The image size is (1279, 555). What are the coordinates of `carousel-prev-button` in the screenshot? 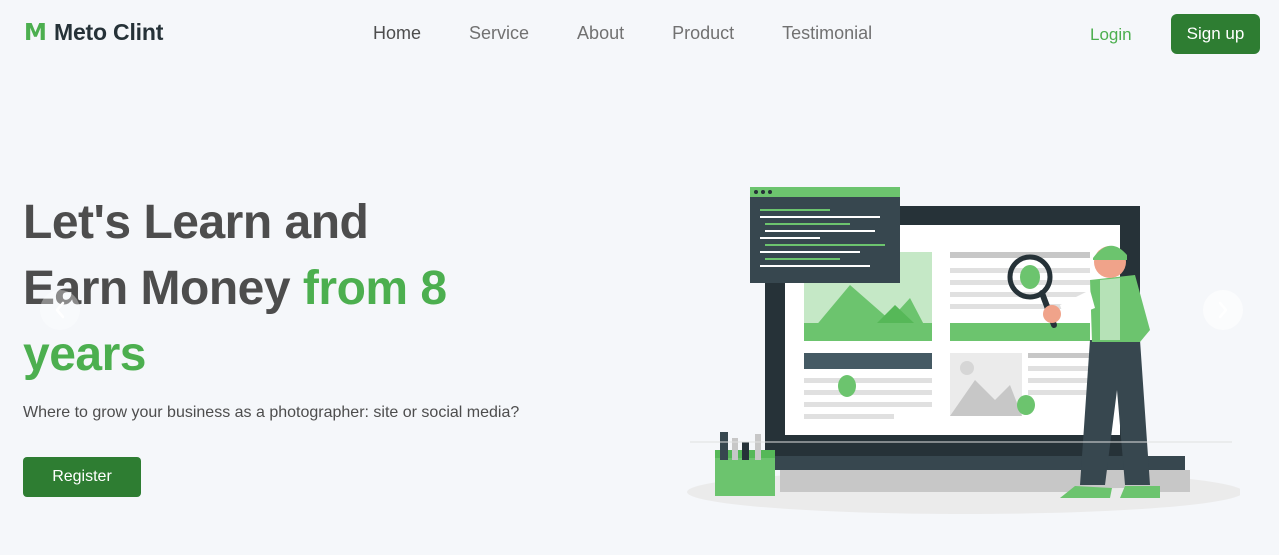 It's located at (60, 310).